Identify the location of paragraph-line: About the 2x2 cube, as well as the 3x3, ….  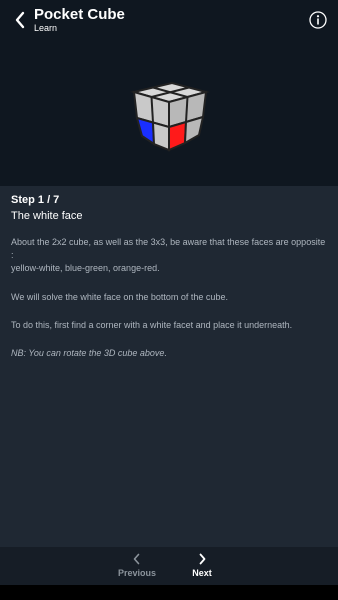
(168, 248).